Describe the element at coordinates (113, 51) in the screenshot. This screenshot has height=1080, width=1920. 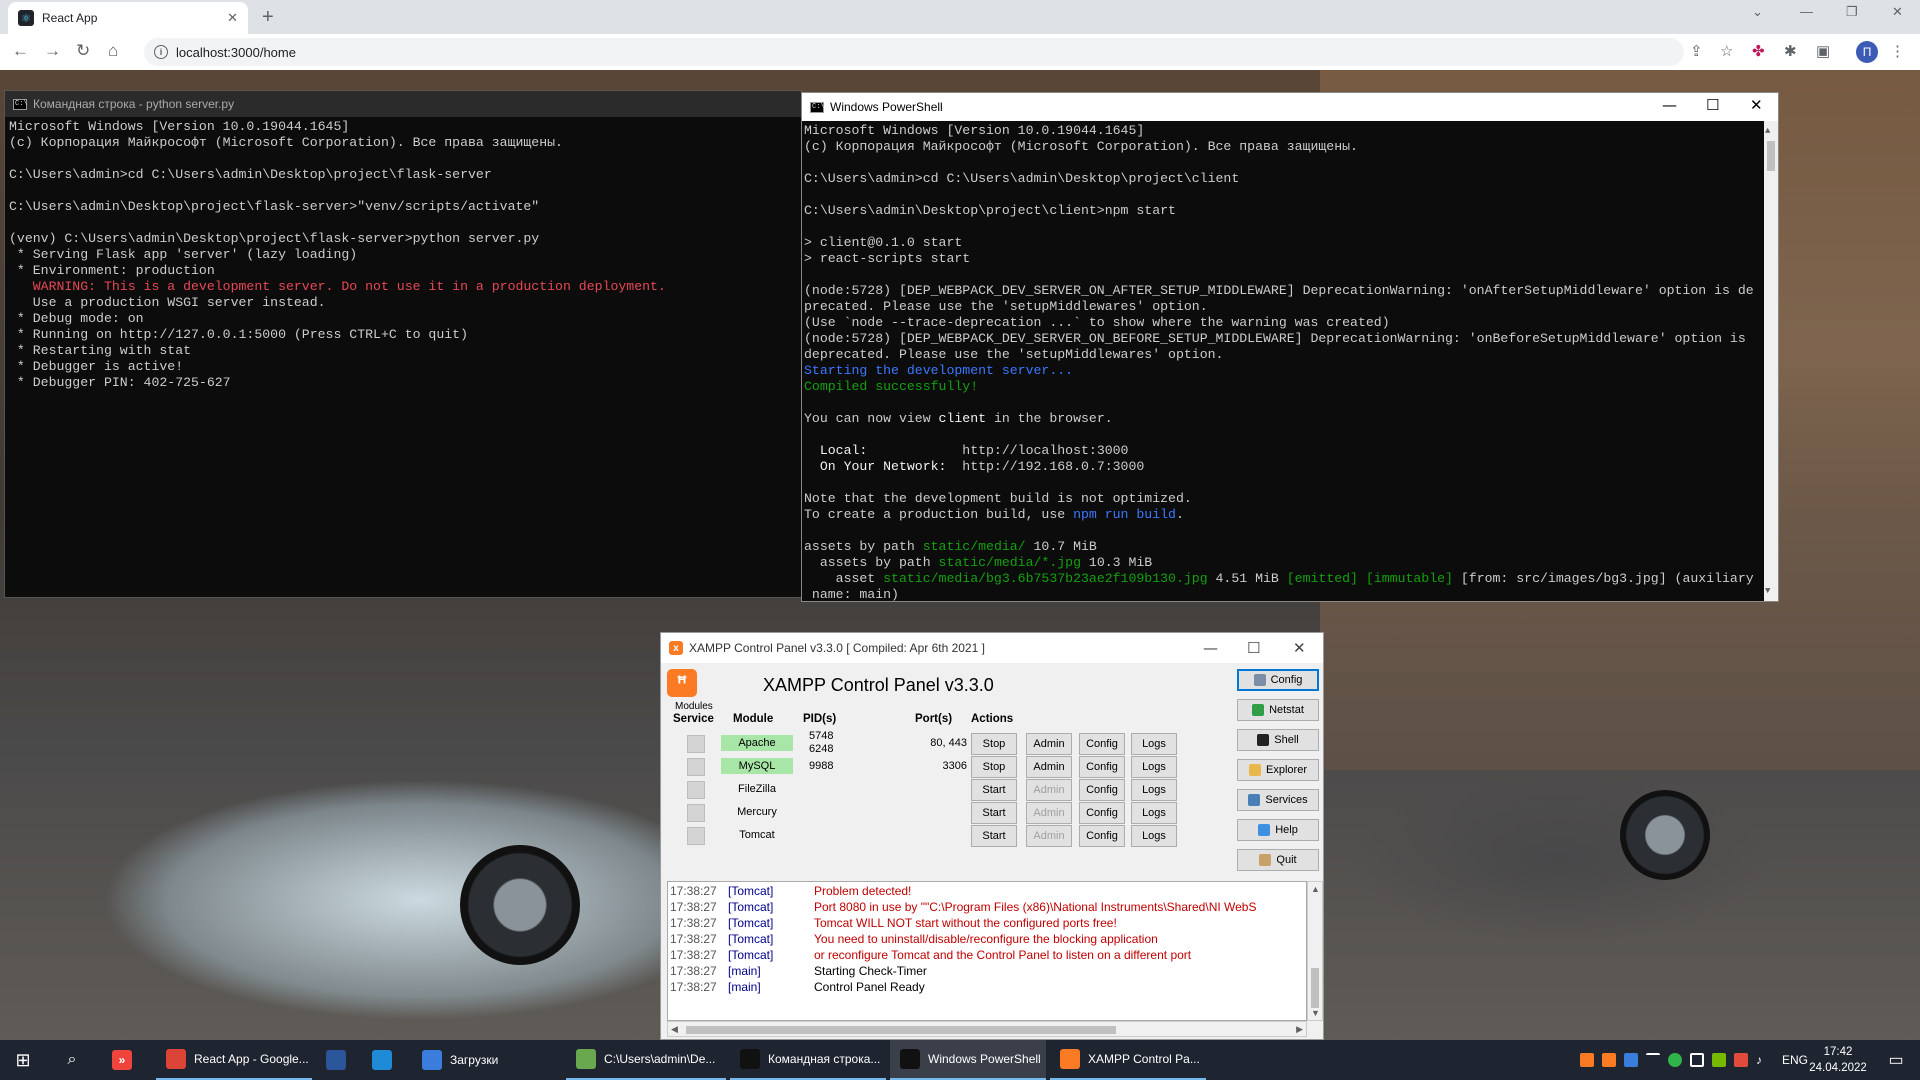
I see `home-icon: ⌂` at that location.